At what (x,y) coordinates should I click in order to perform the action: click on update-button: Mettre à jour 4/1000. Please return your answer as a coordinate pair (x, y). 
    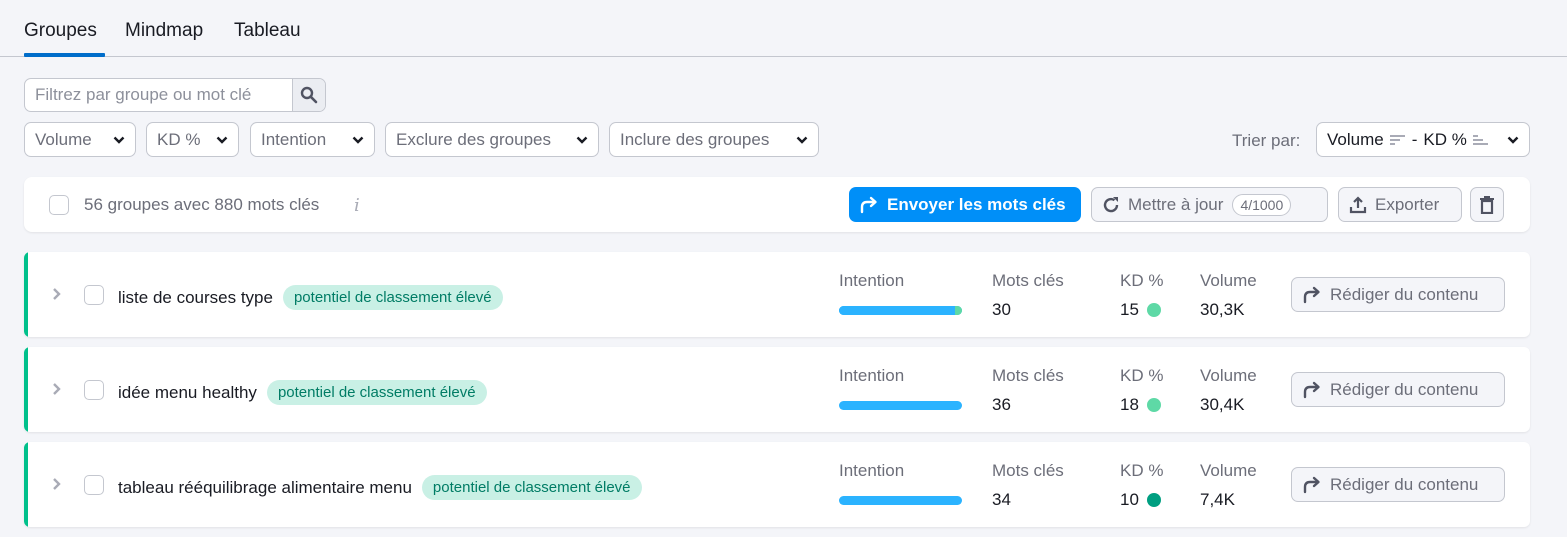
    Looking at the image, I should click on (1209, 204).